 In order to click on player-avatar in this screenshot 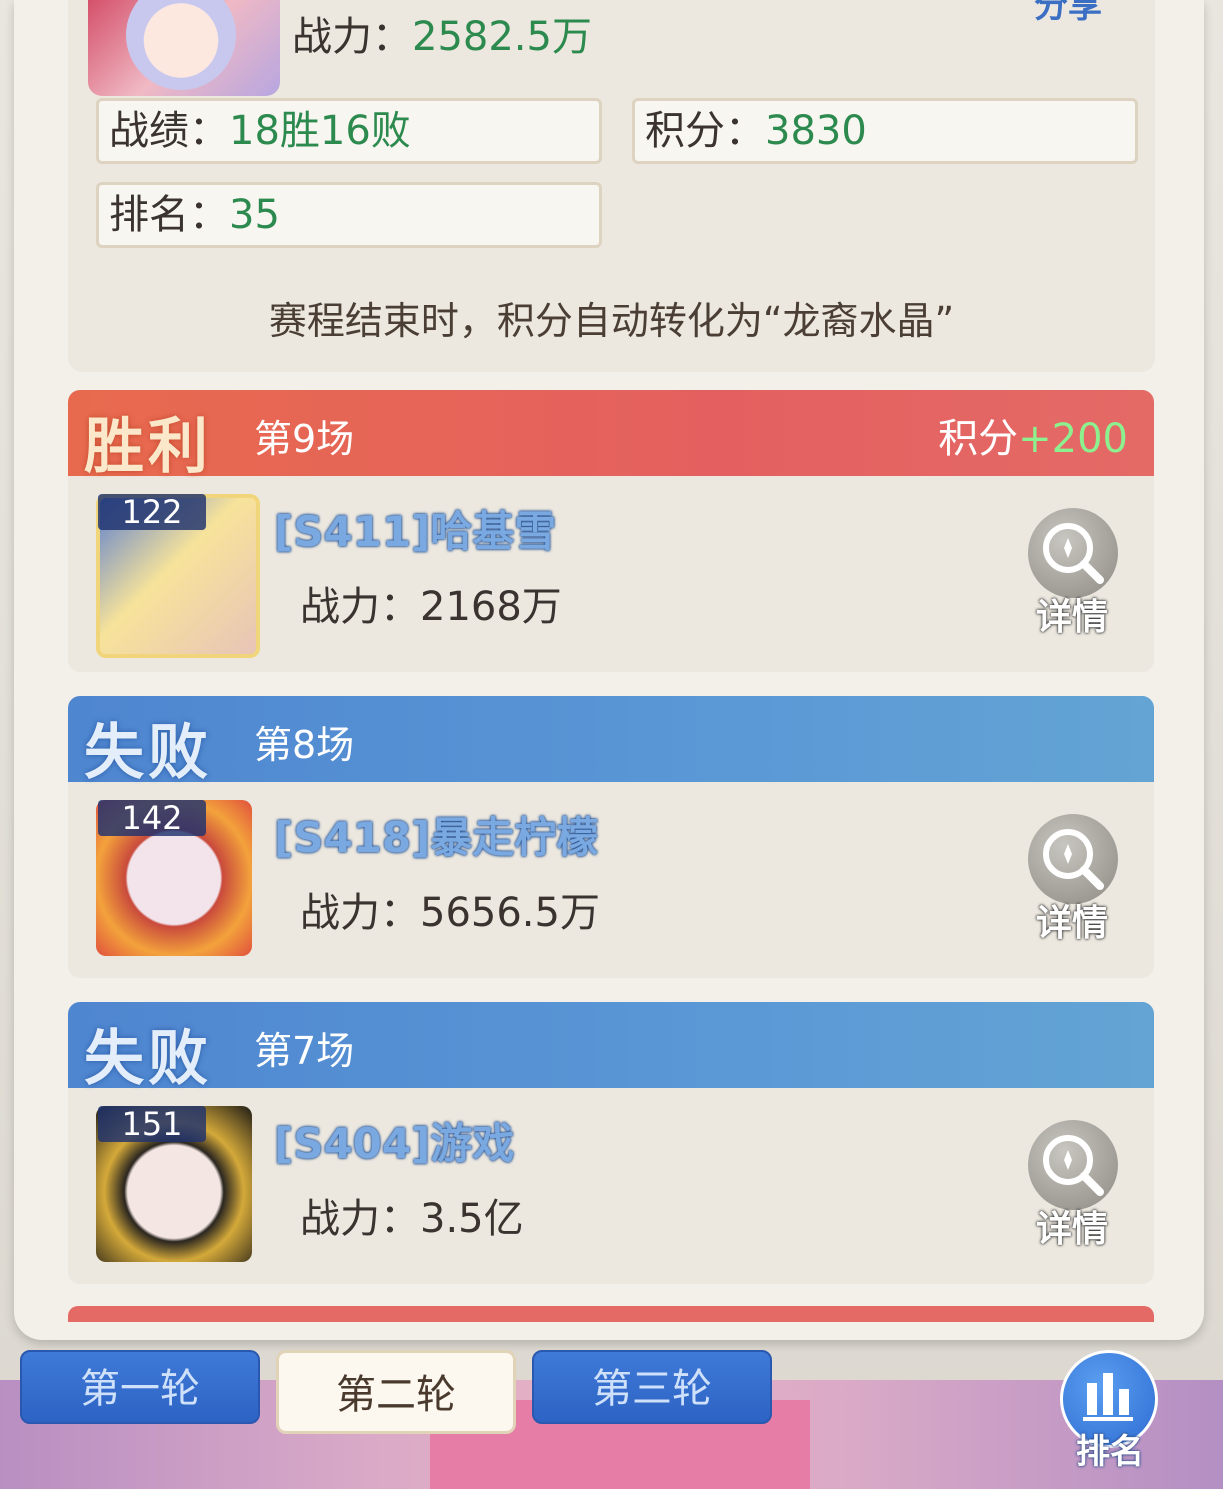, I will do `click(184, 48)`.